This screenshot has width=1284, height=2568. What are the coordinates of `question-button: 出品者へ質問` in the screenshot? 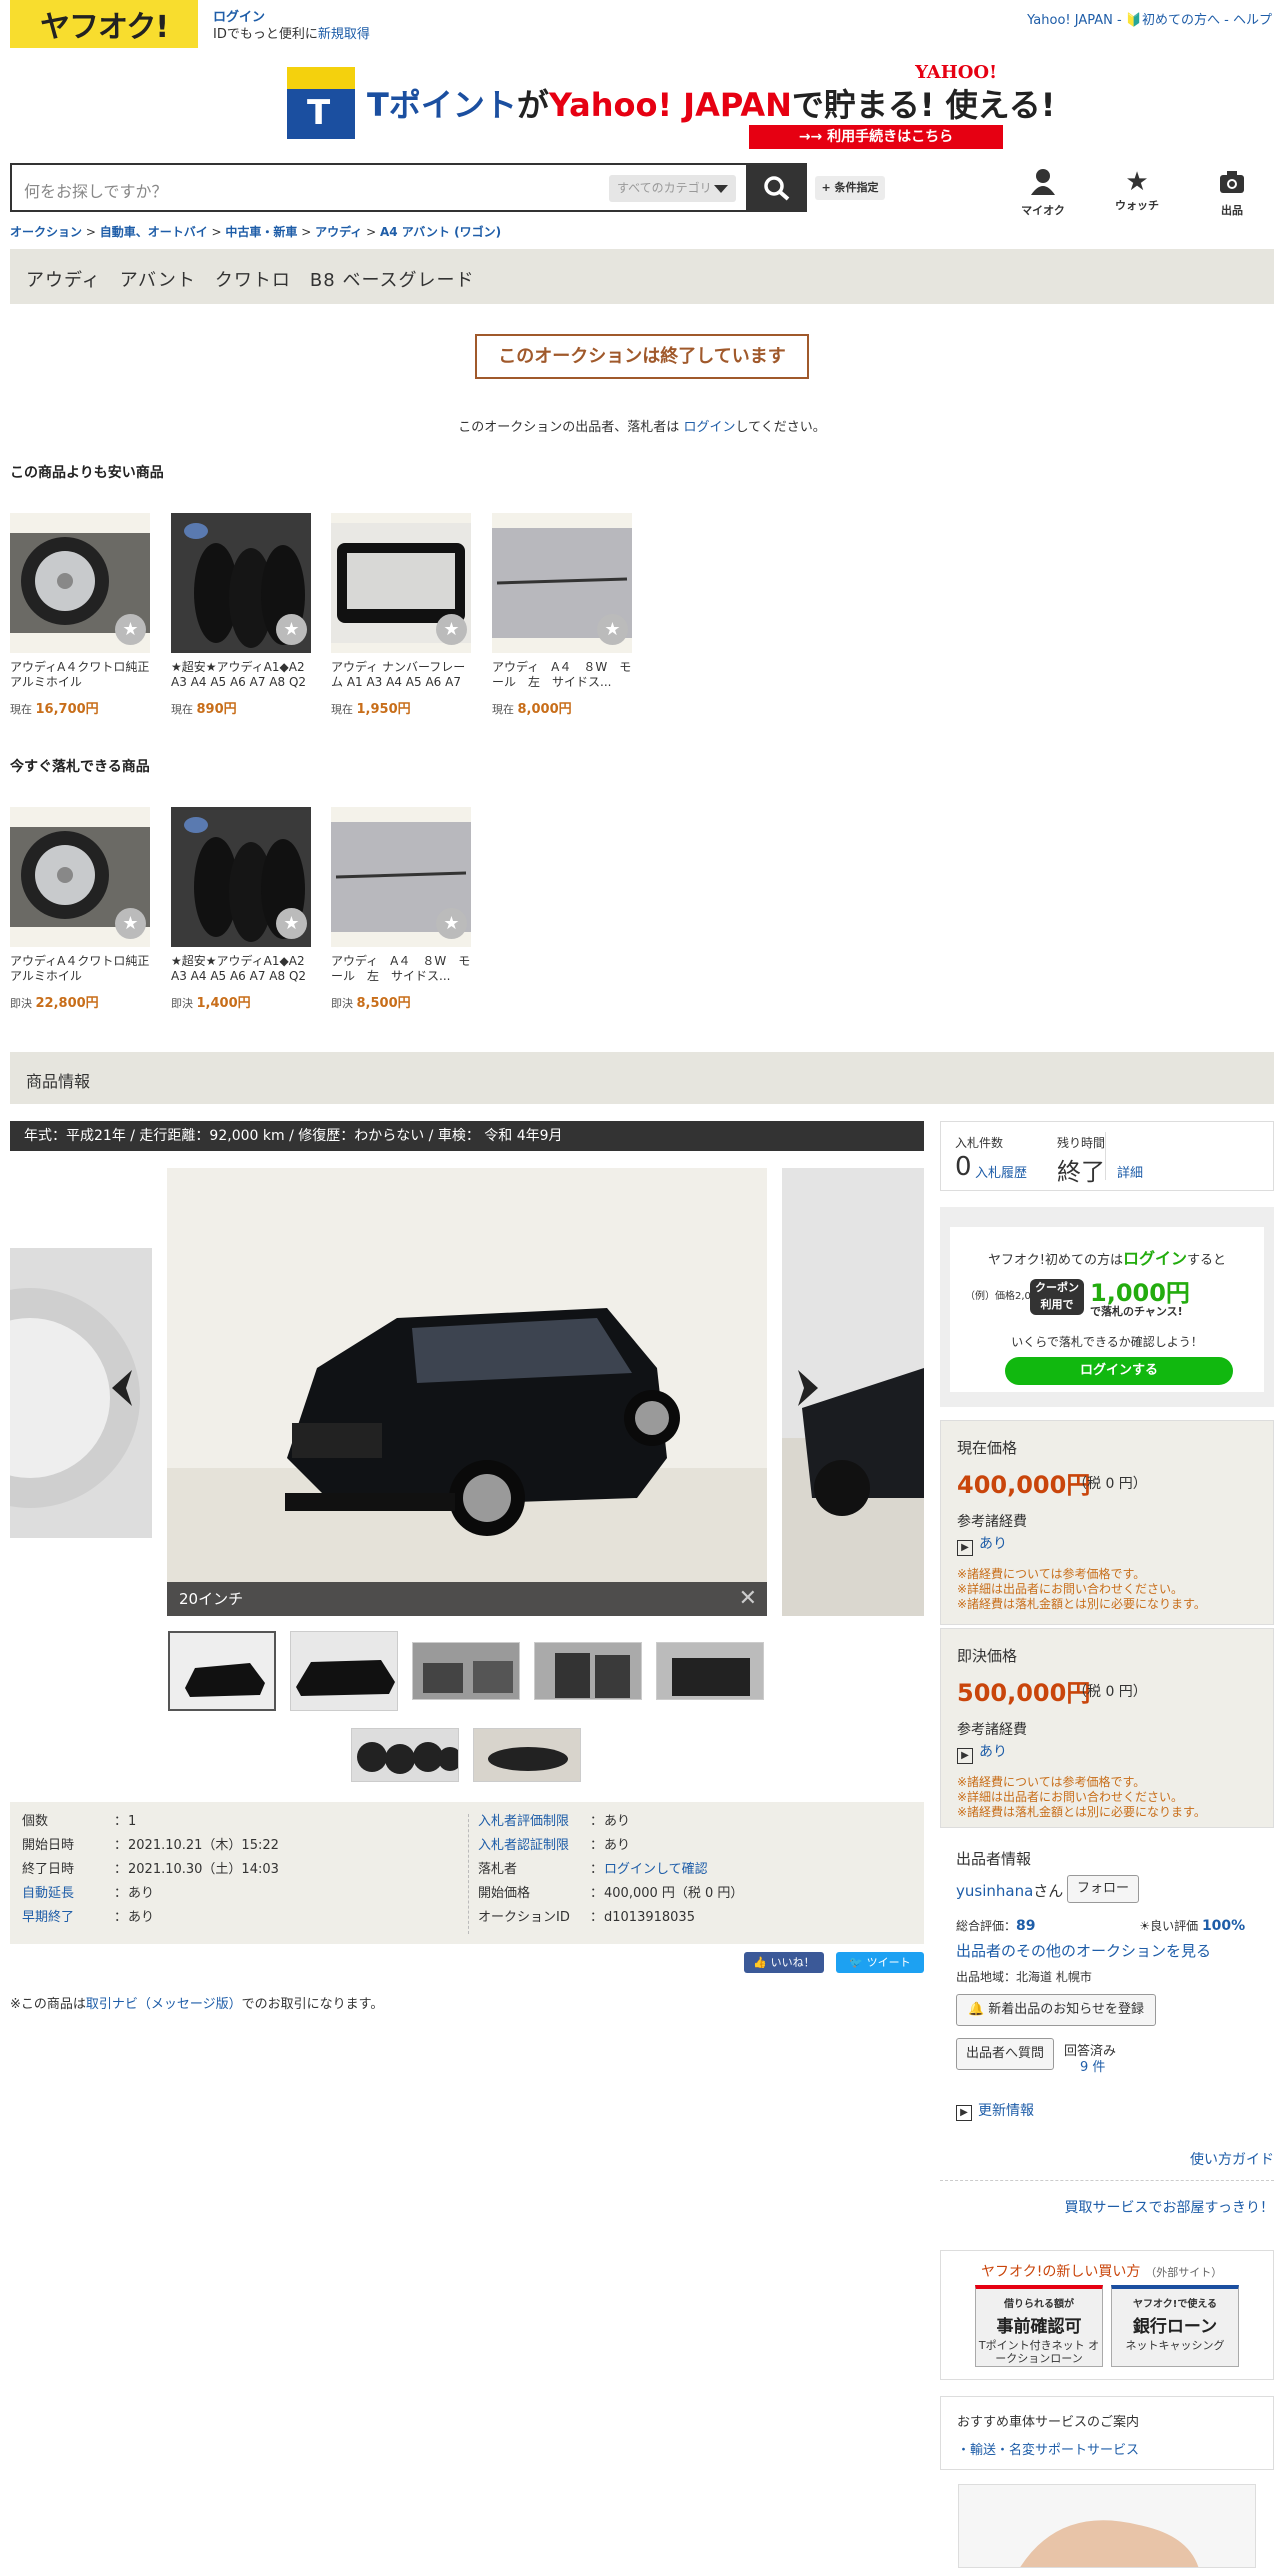 It's located at (1005, 2054).